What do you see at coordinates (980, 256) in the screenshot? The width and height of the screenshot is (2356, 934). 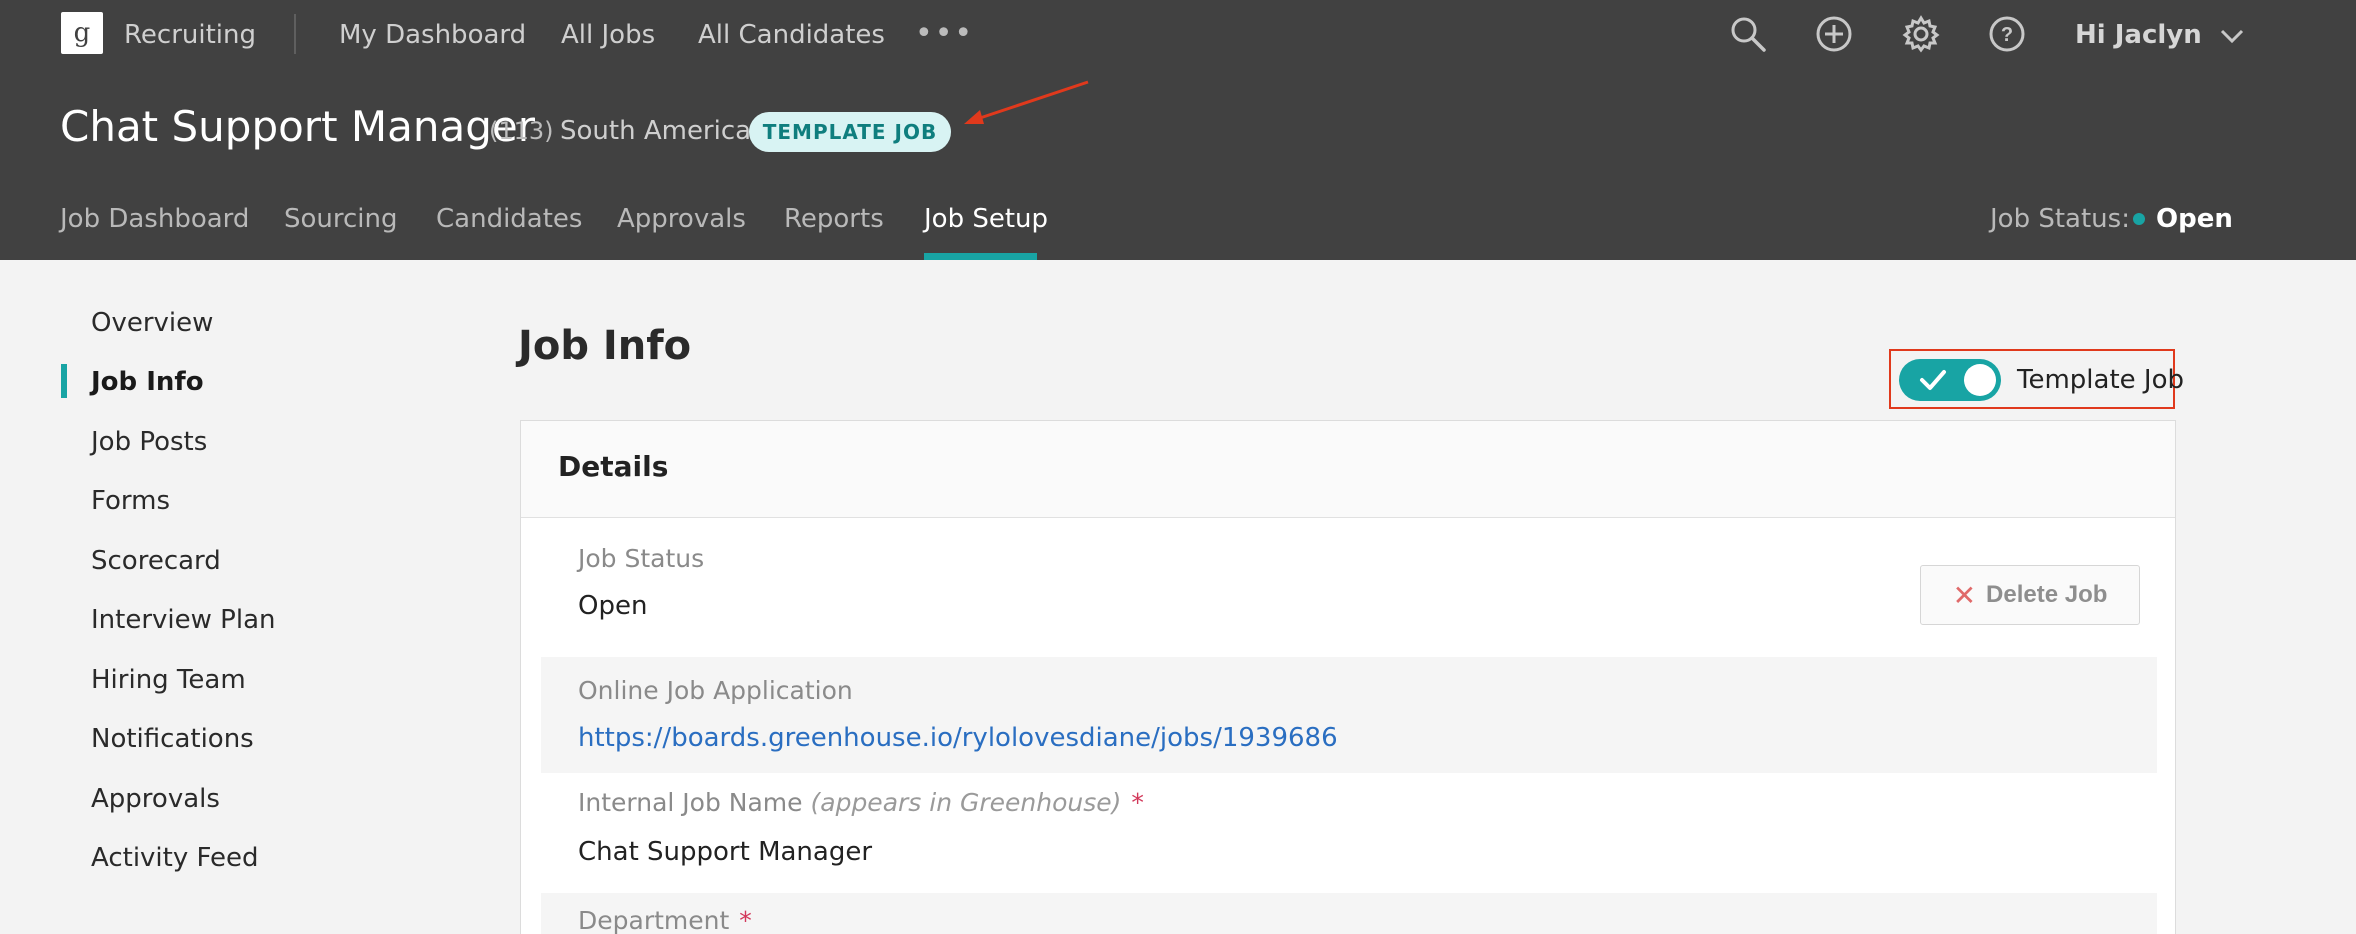 I see `active-tab-indicator` at bounding box center [980, 256].